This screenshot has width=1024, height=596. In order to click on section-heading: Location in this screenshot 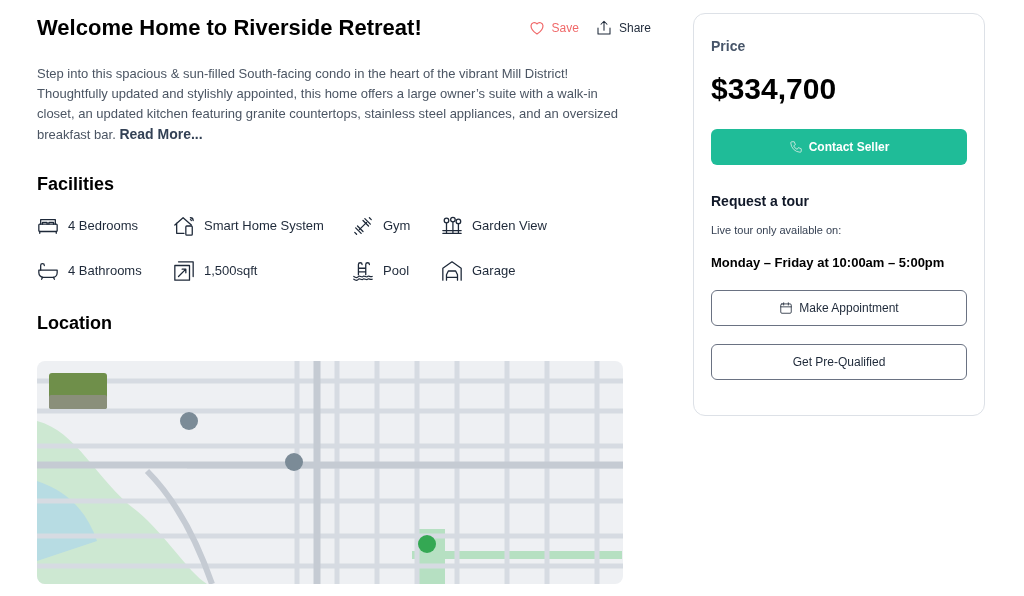, I will do `click(75, 323)`.